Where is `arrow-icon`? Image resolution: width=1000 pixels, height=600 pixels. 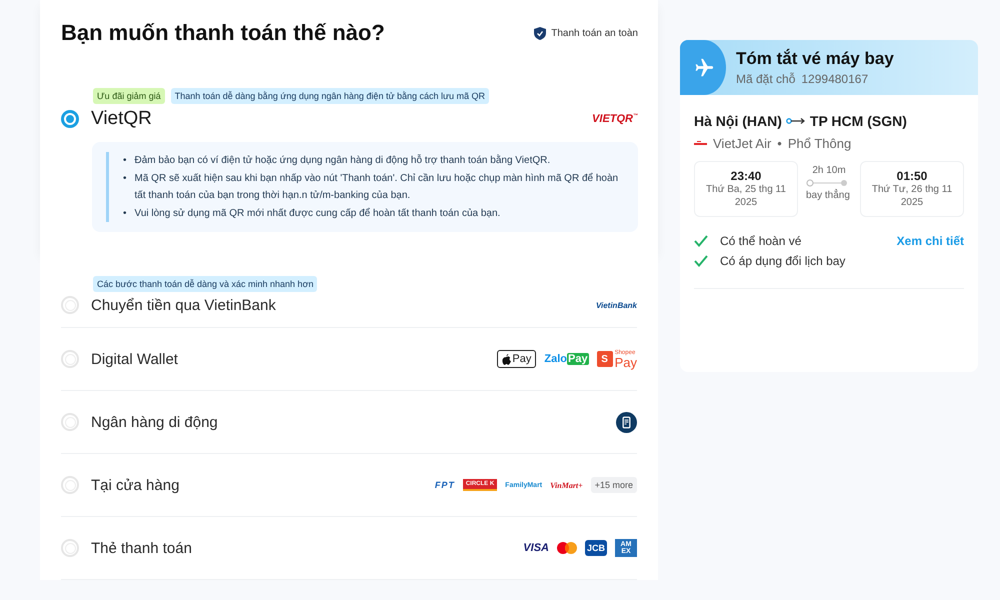
arrow-icon is located at coordinates (796, 121).